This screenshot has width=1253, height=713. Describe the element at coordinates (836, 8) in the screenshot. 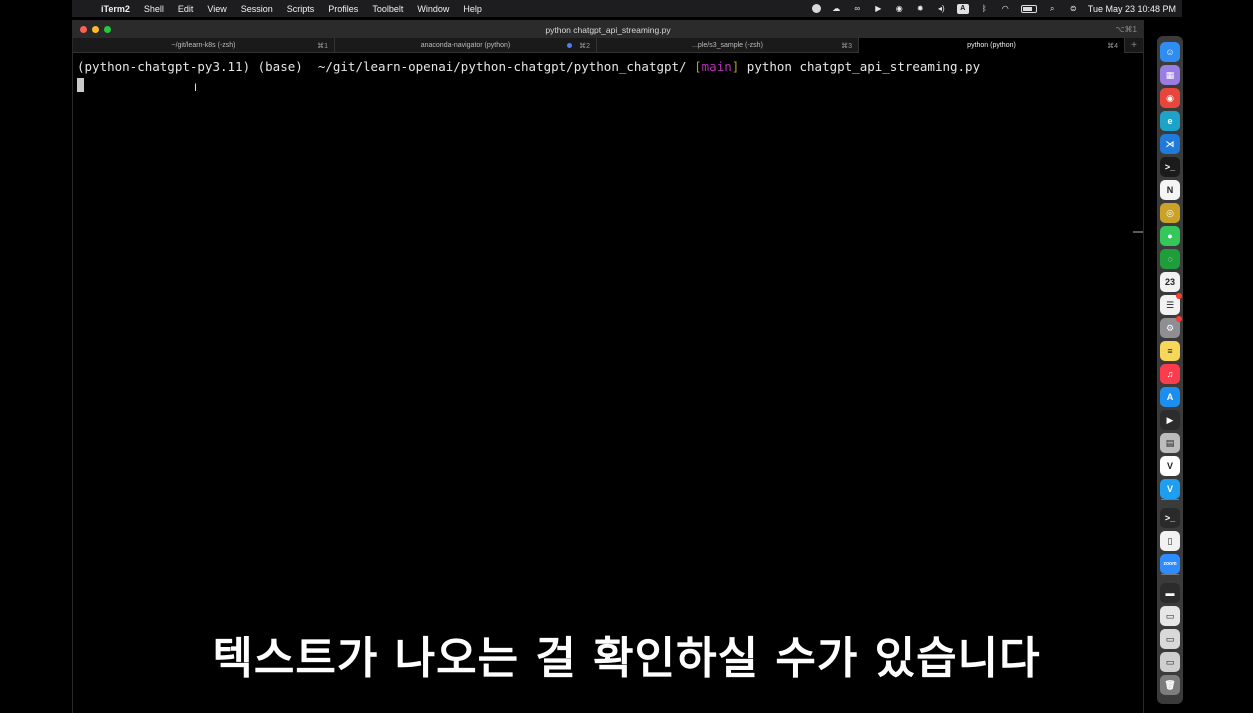

I see `cloud-icon: ☁` at that location.